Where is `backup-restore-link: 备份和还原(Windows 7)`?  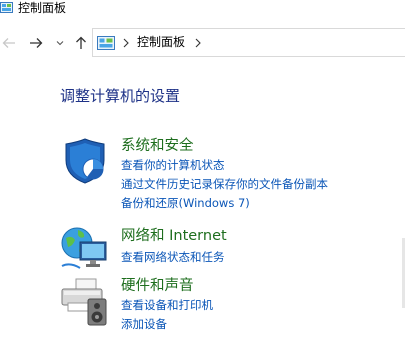 backup-restore-link: 备份和还原(Windows 7) is located at coordinates (185, 203).